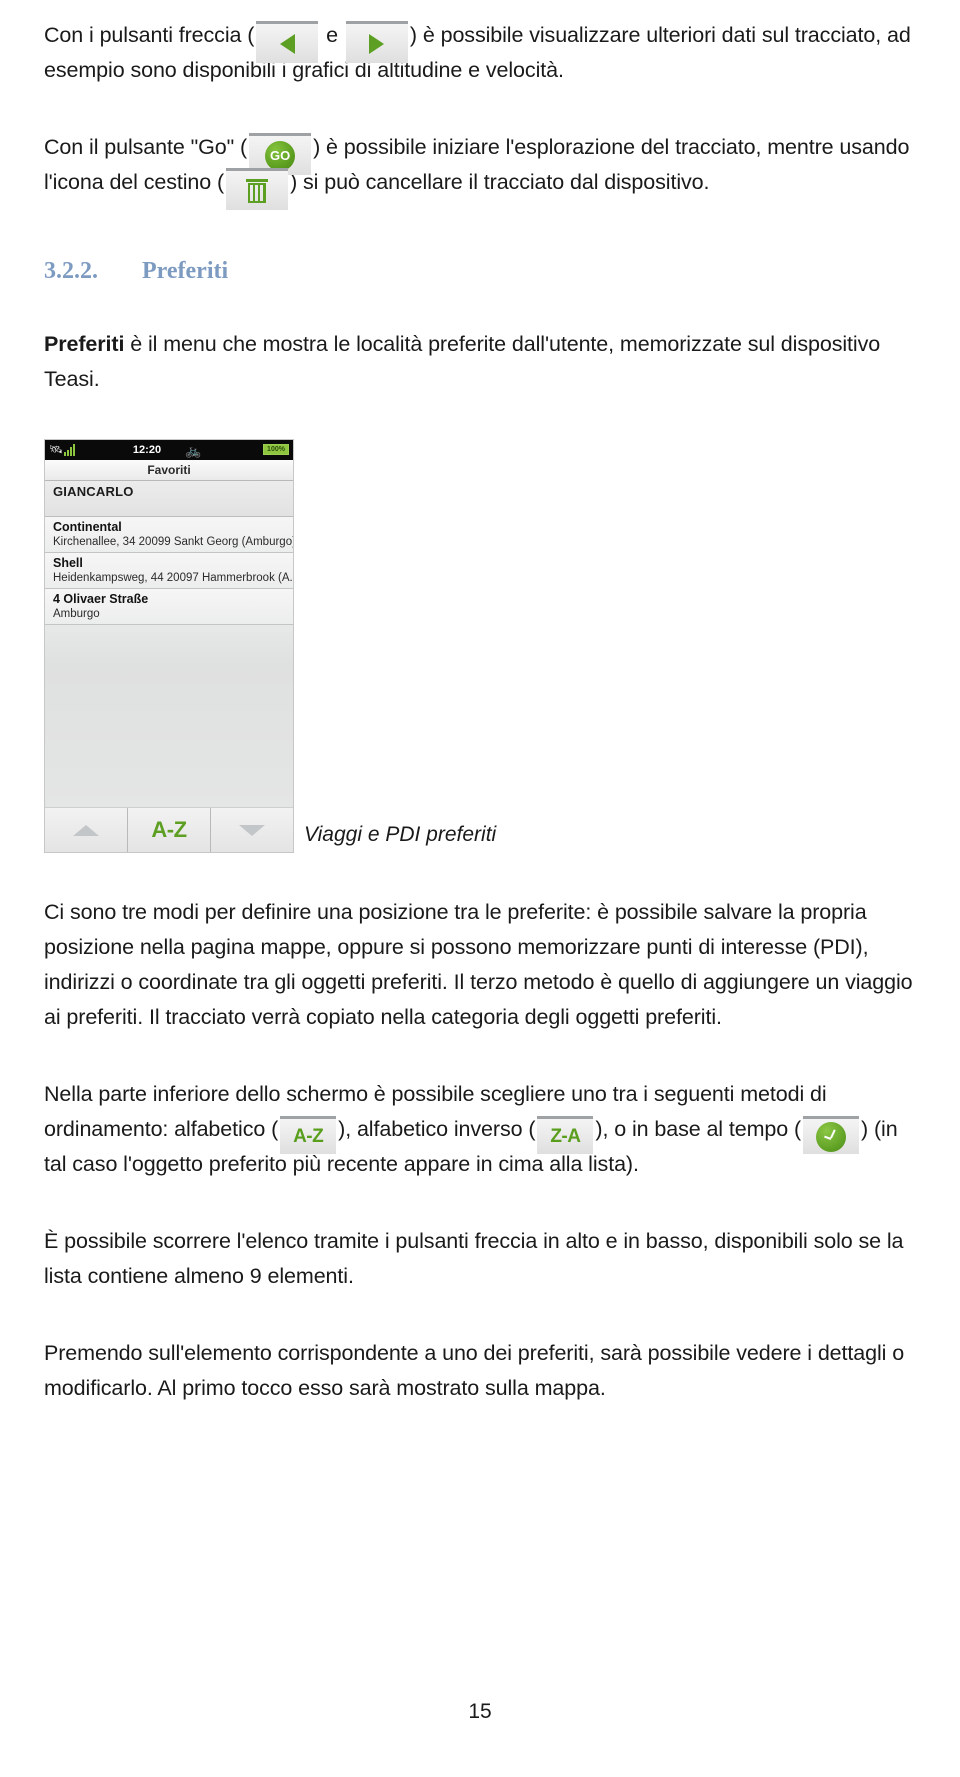 The image size is (960, 1777). I want to click on device-bottom-toolbar: A-Z, so click(169, 830).